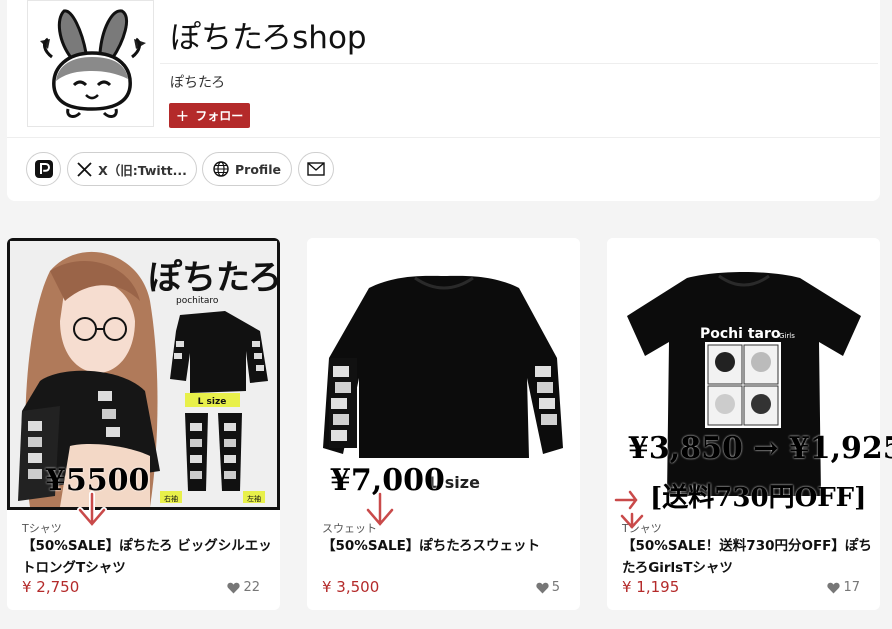 The height and width of the screenshot is (629, 892). I want to click on mail-button, so click(316, 169).